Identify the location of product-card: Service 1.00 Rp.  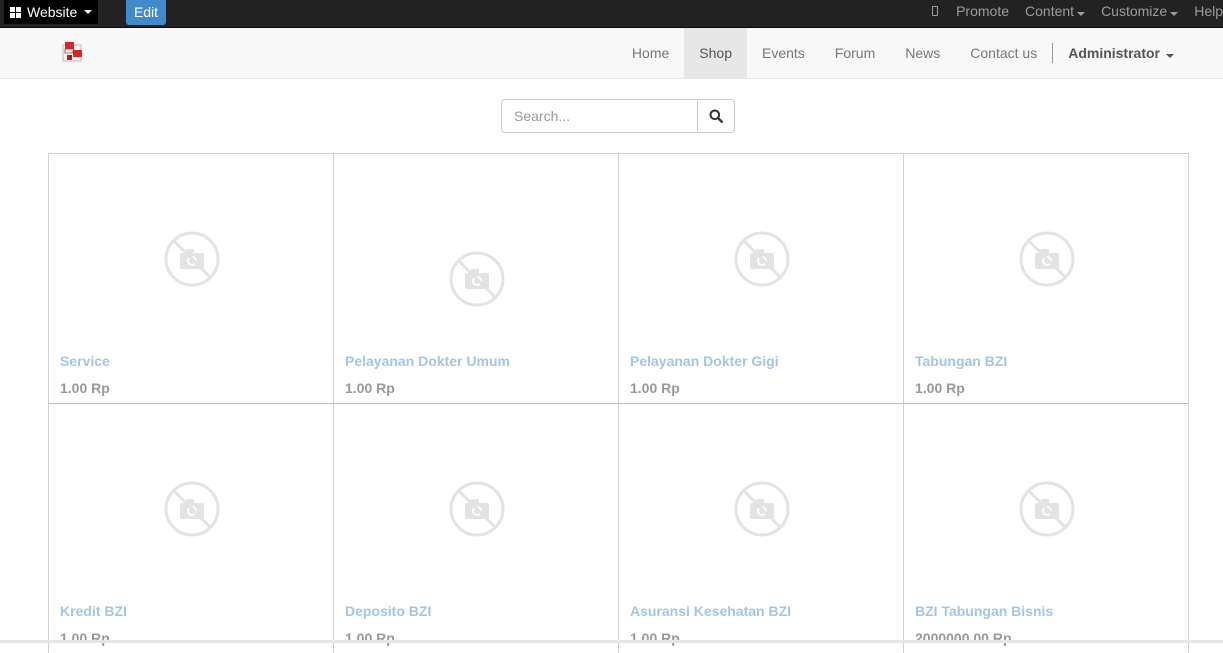
(190, 278).